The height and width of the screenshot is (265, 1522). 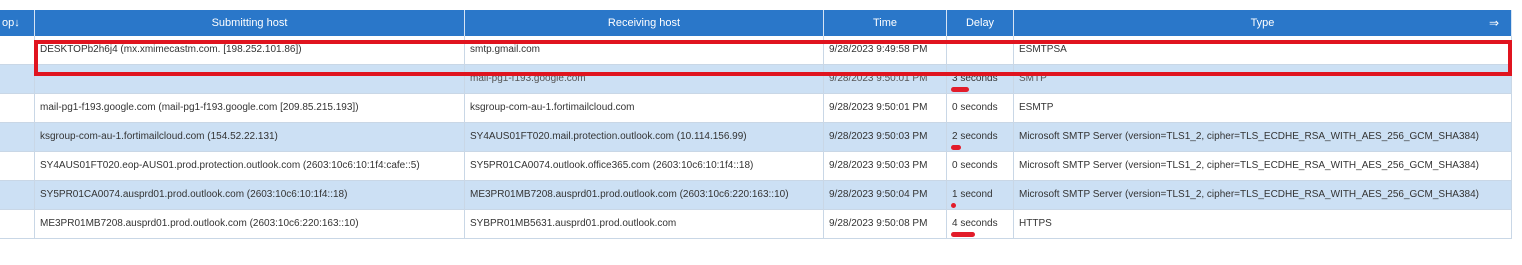 What do you see at coordinates (1263, 79) in the screenshot?
I see `type-cell: SMTP` at bounding box center [1263, 79].